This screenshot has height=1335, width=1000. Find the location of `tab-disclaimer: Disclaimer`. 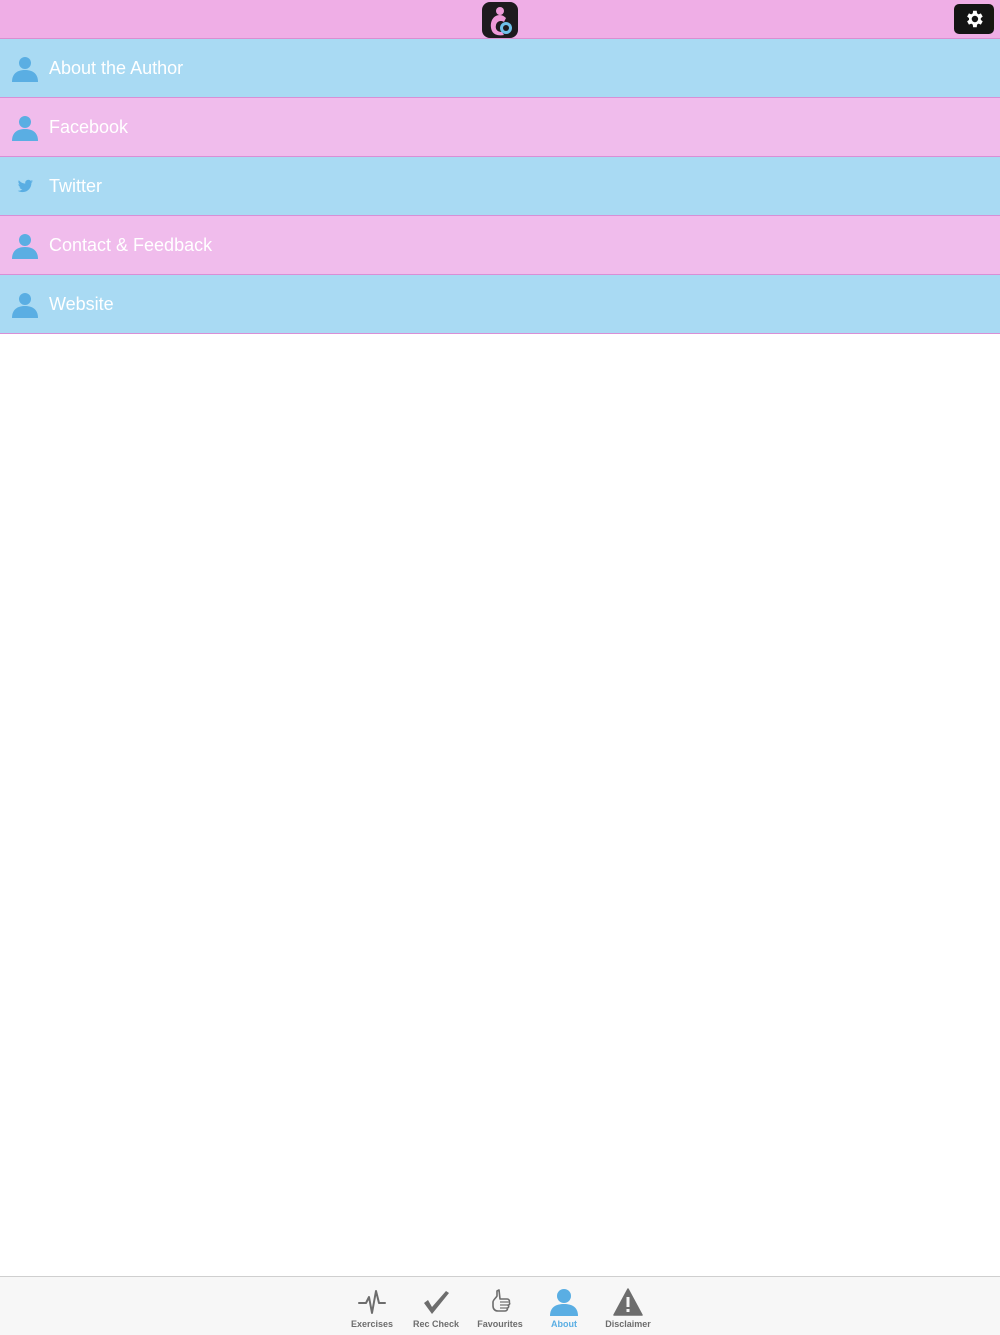

tab-disclaimer: Disclaimer is located at coordinates (628, 1306).